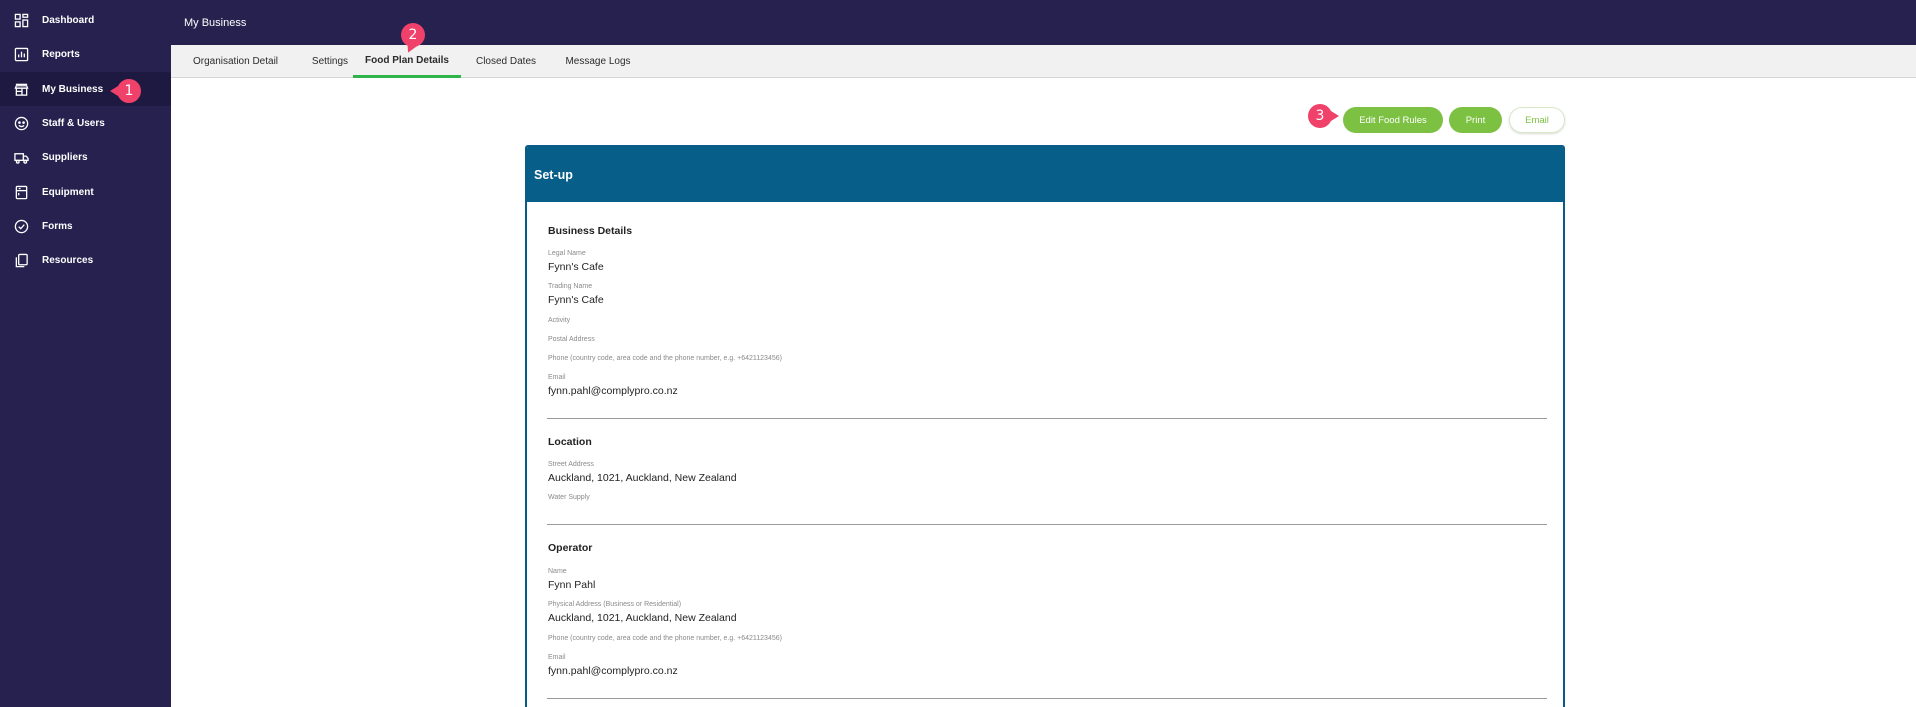  What do you see at coordinates (21, 123) in the screenshot?
I see `smile-icon` at bounding box center [21, 123].